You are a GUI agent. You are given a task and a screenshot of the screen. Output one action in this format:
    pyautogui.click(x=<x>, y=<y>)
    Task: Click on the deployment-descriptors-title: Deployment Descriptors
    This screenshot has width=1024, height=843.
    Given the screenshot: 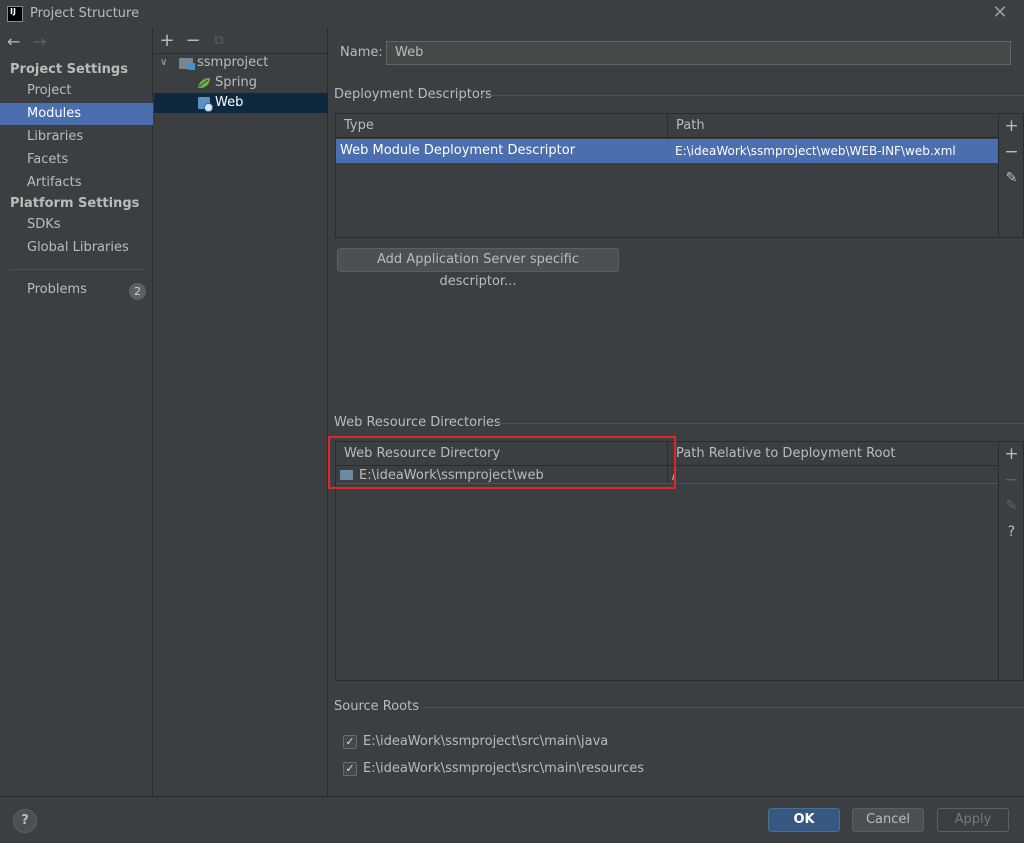 What is the action you would take?
    pyautogui.click(x=413, y=94)
    